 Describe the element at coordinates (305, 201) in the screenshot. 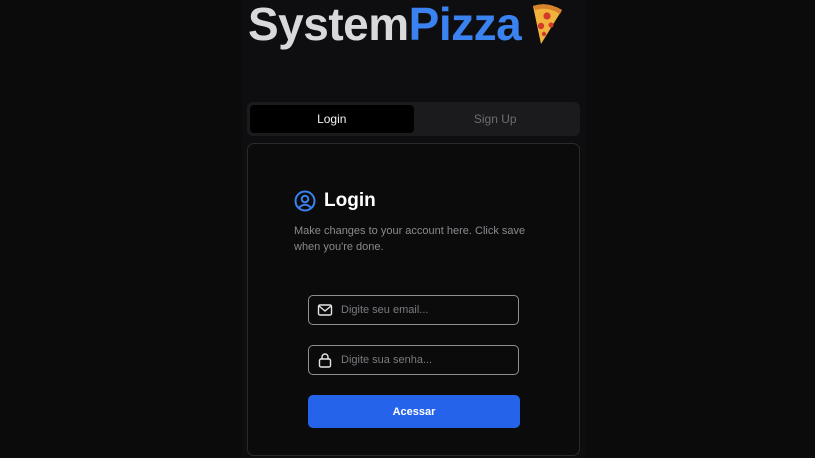

I see `user-circle-icon` at that location.